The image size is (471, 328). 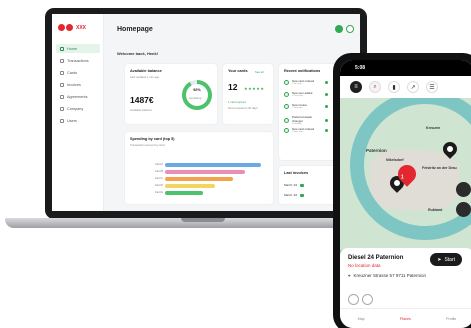 I want to click on list-icon: ☰, so click(x=432, y=87).